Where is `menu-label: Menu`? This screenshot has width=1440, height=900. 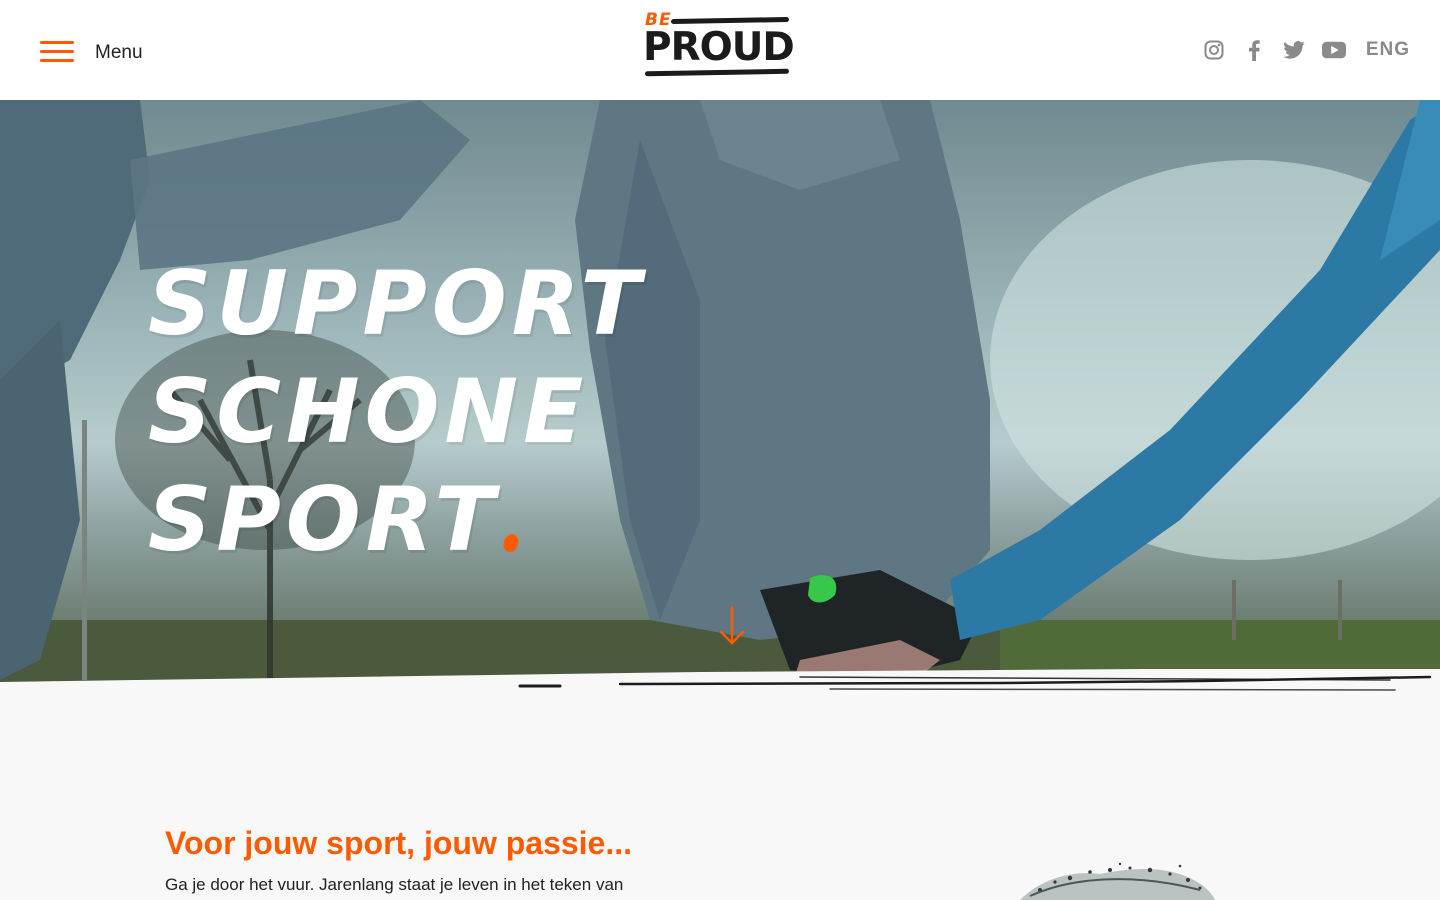
menu-label: Menu is located at coordinates (119, 52).